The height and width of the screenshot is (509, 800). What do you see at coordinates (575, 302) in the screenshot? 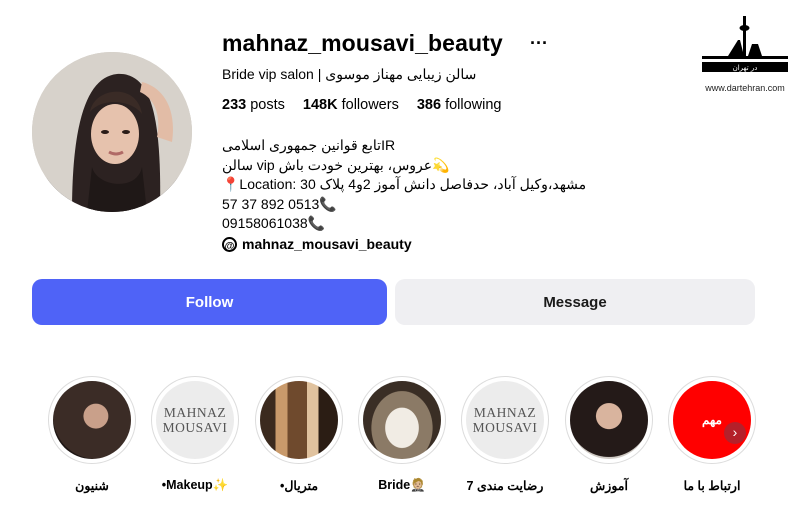
I see `message-button: Message` at bounding box center [575, 302].